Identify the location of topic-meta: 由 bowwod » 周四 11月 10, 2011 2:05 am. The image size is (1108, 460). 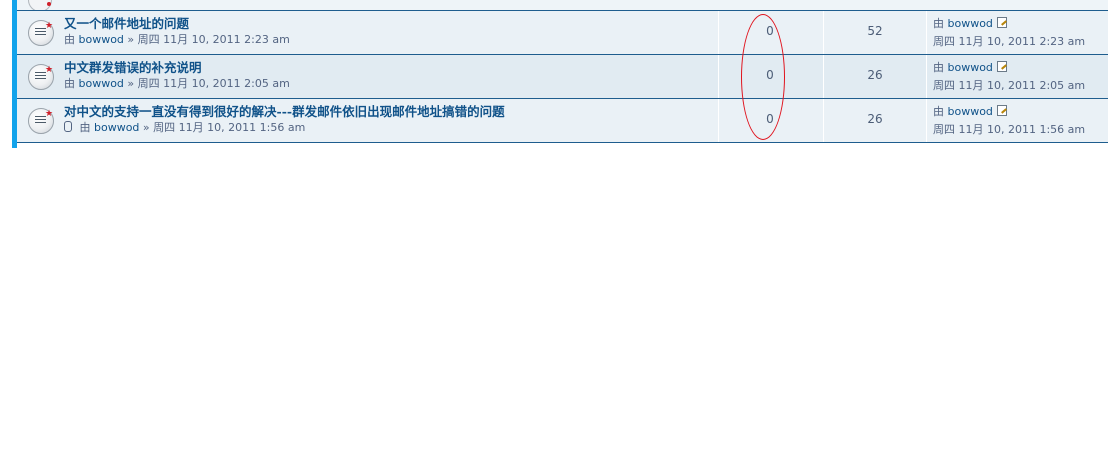
(177, 83).